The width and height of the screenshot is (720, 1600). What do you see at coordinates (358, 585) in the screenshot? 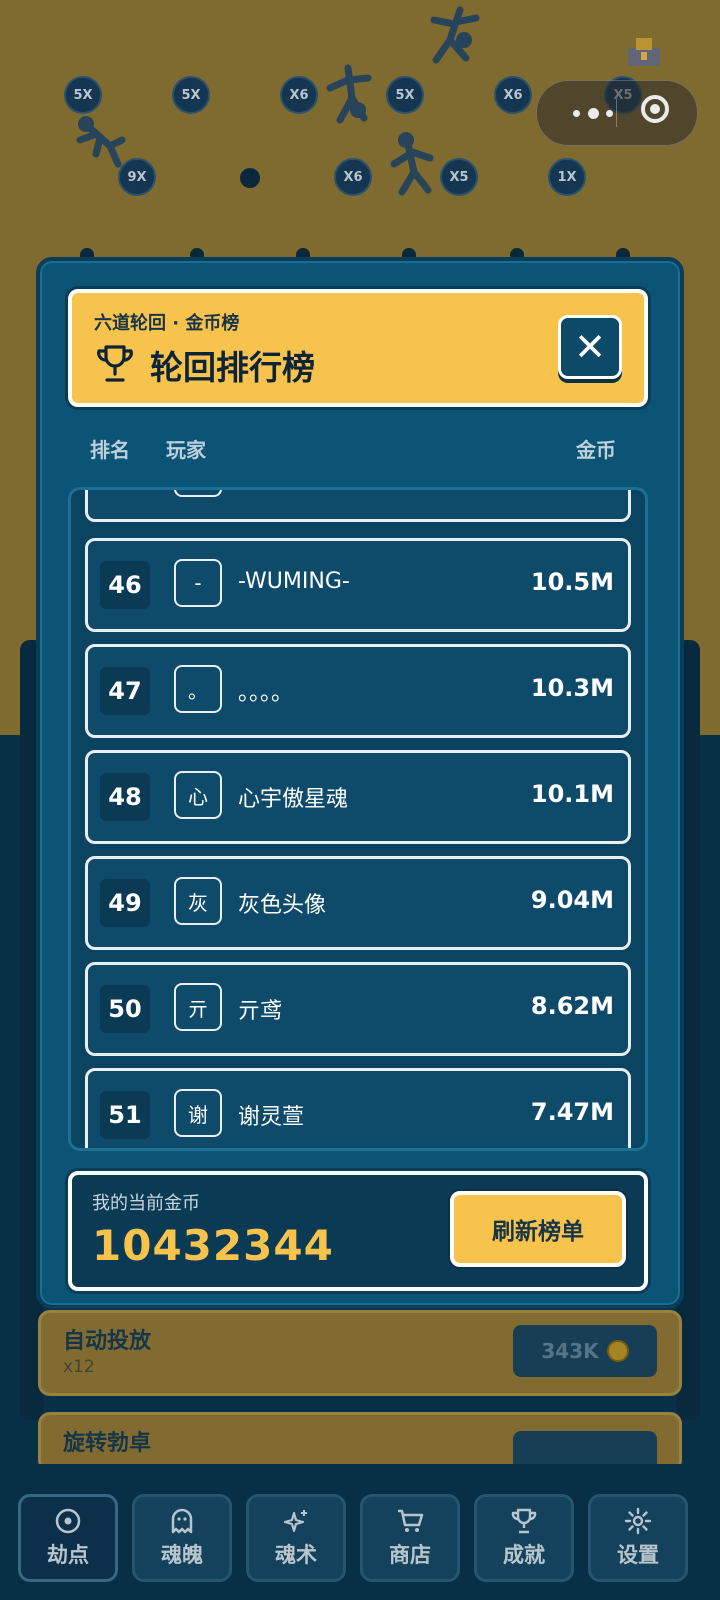
I see `table-row: 46 - -WUMING- 10.5M` at bounding box center [358, 585].